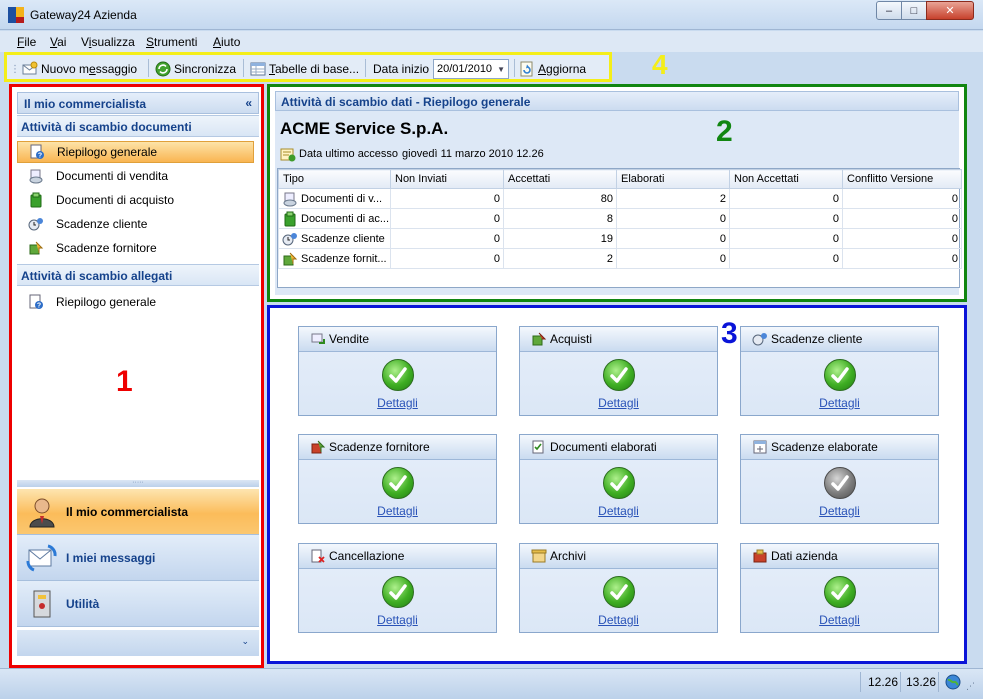 This screenshot has height=699, width=983. Describe the element at coordinates (953, 682) in the screenshot. I see `network-globe-icon` at that location.